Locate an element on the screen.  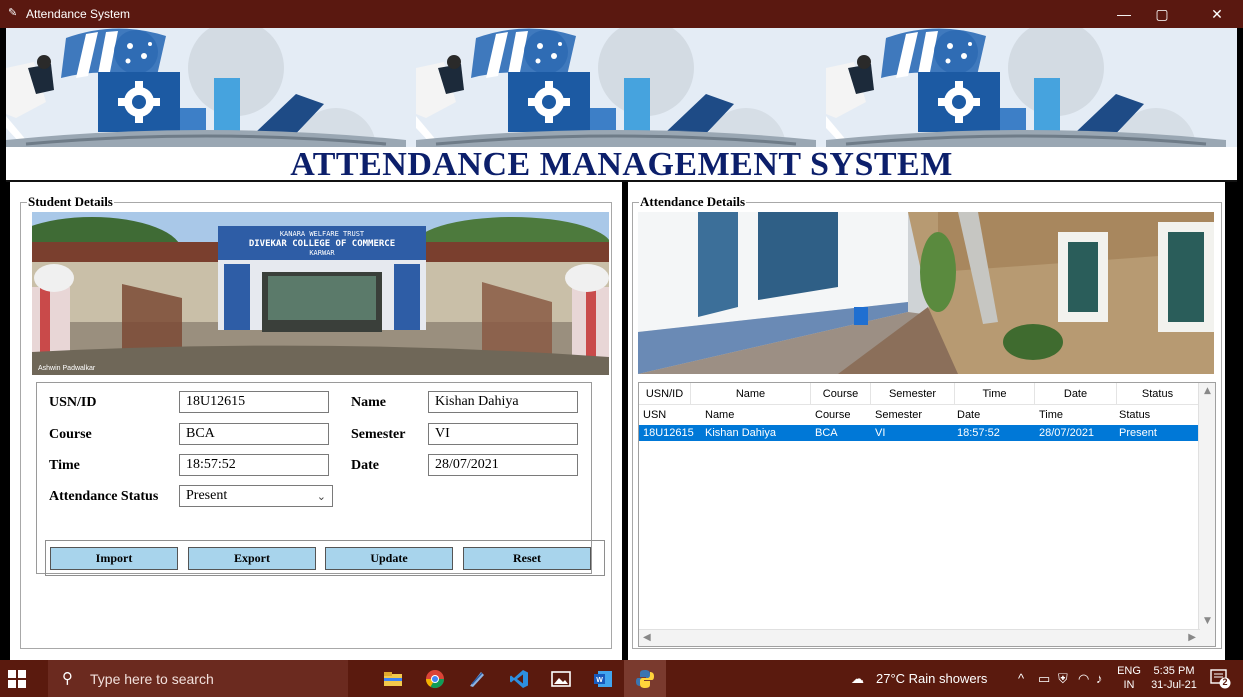
cell-course: Course is located at coordinates (833, 415).